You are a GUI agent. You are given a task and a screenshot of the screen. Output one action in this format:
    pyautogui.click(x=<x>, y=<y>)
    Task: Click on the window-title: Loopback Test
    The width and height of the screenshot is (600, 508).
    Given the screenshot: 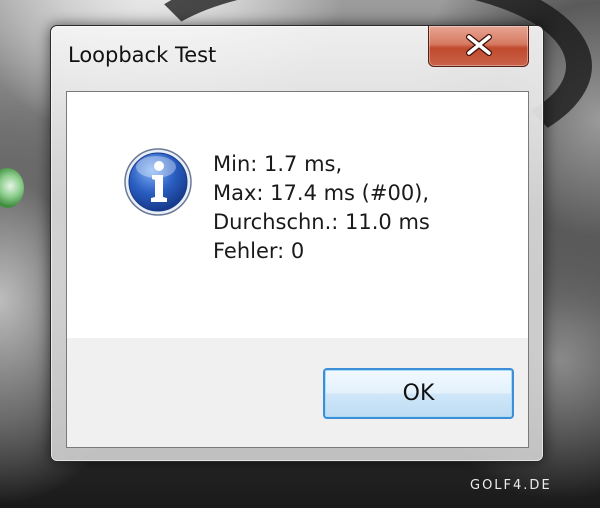 What is the action you would take?
    pyautogui.click(x=142, y=55)
    